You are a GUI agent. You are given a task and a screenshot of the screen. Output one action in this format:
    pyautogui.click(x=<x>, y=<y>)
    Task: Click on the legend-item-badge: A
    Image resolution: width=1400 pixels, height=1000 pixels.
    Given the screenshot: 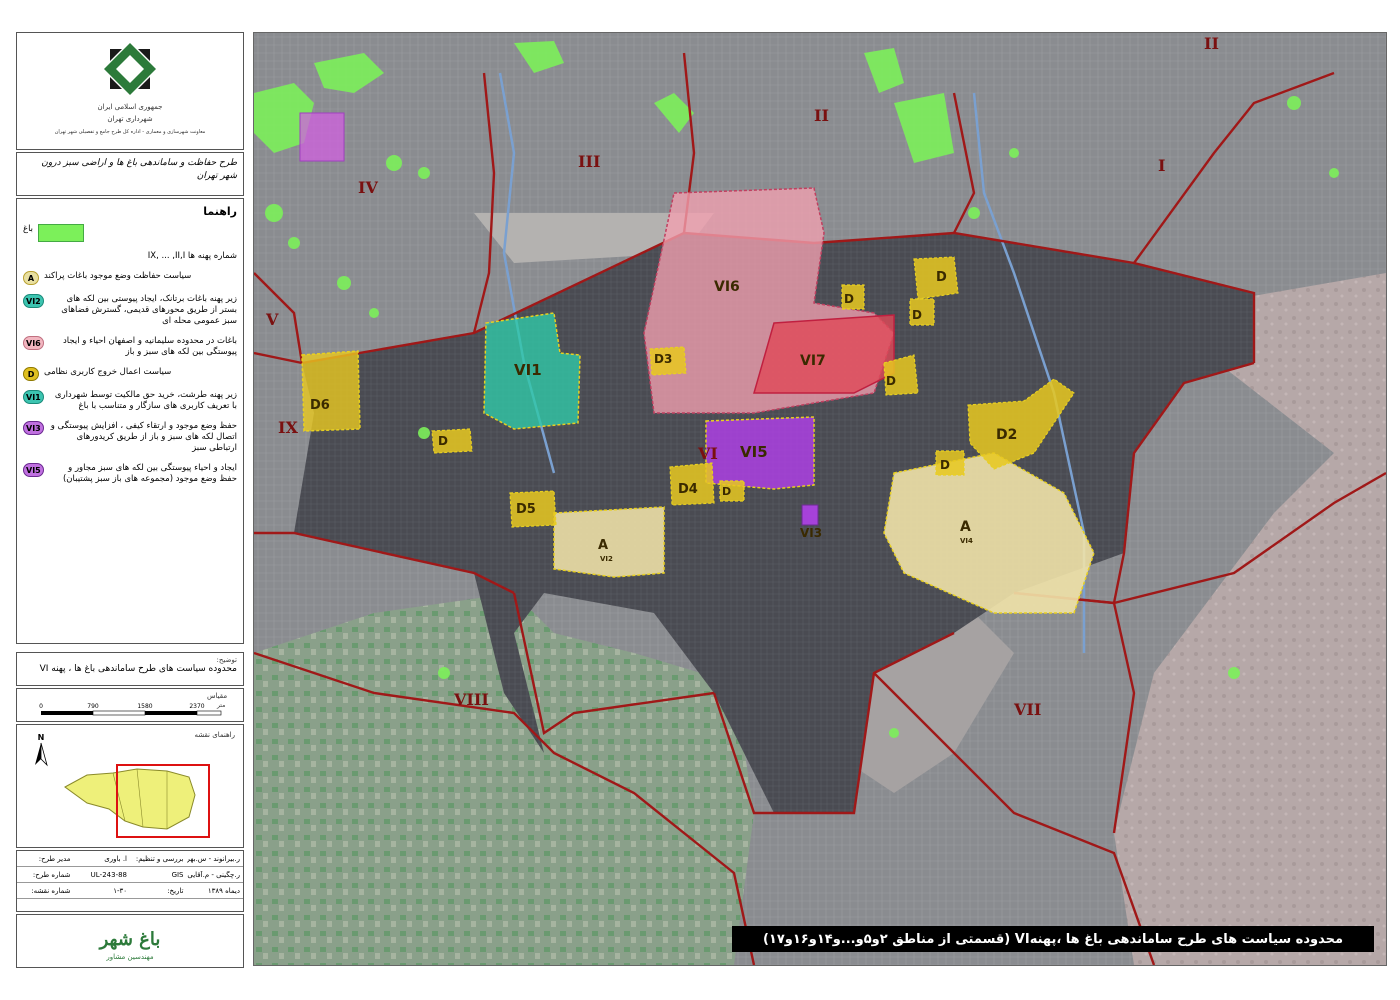 What is the action you would take?
    pyautogui.click(x=31, y=278)
    